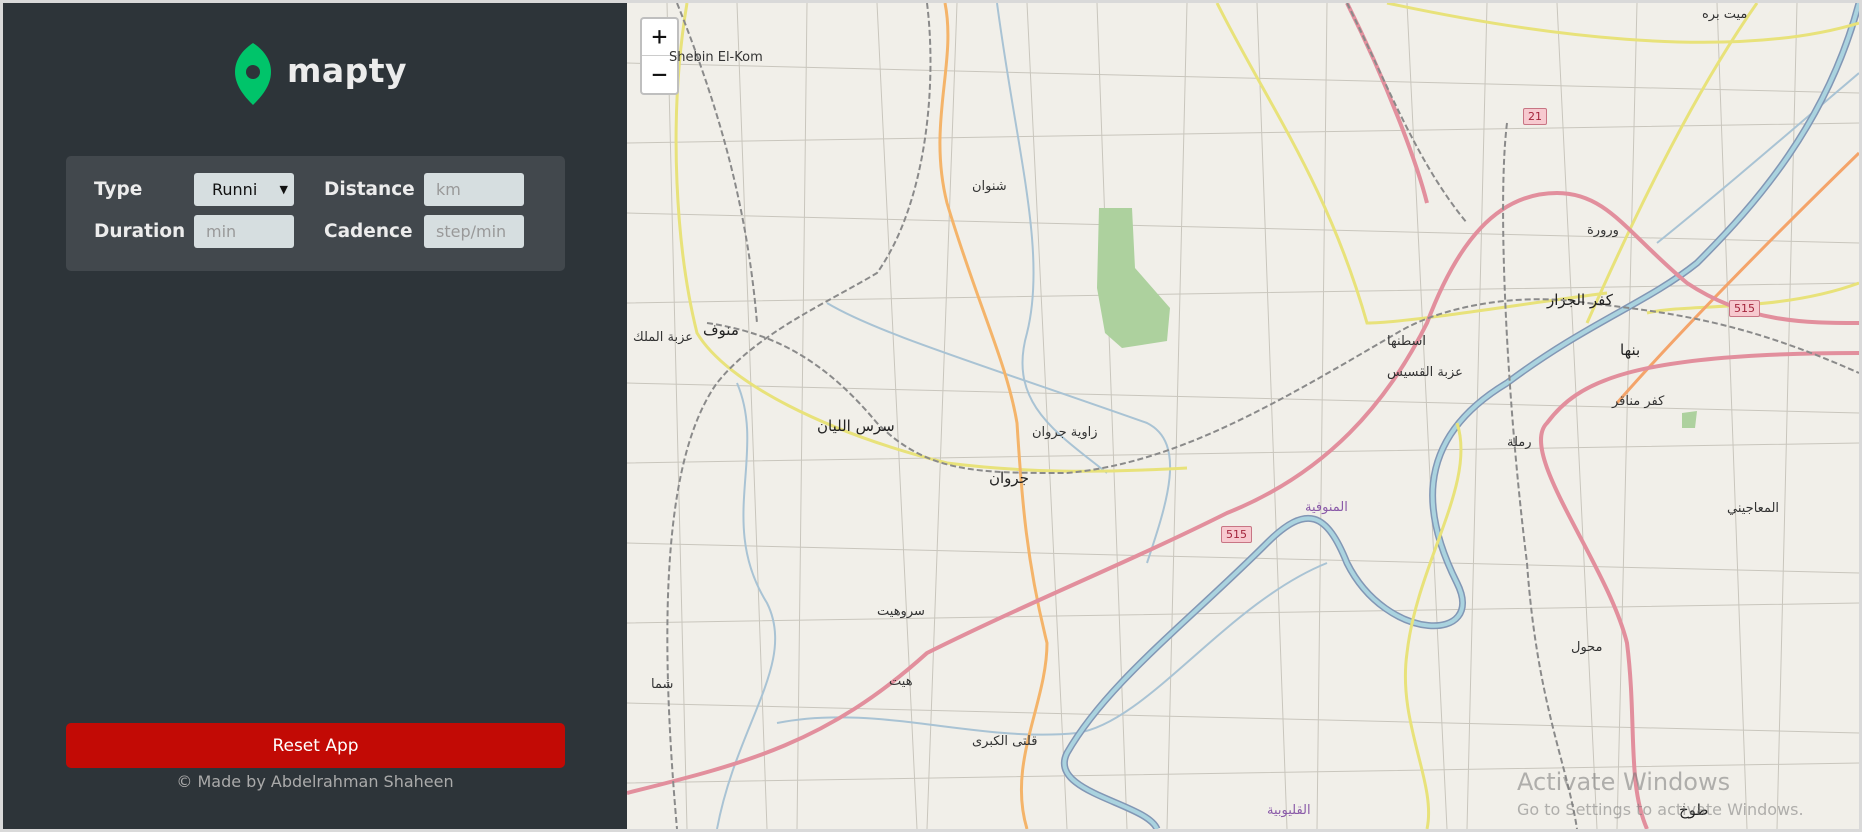 Image resolution: width=1862 pixels, height=832 pixels. What do you see at coordinates (244, 231) in the screenshot?
I see `duration-input: min` at bounding box center [244, 231].